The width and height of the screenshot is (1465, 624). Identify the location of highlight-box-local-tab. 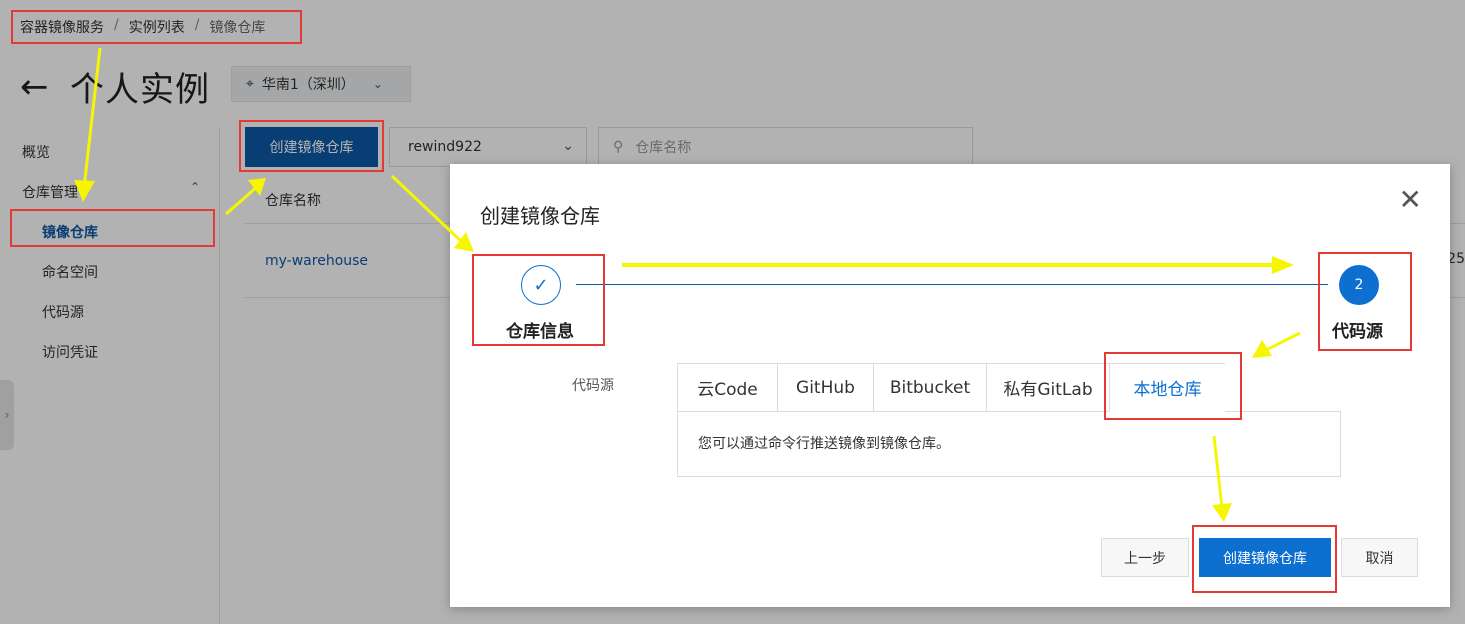
(1173, 386).